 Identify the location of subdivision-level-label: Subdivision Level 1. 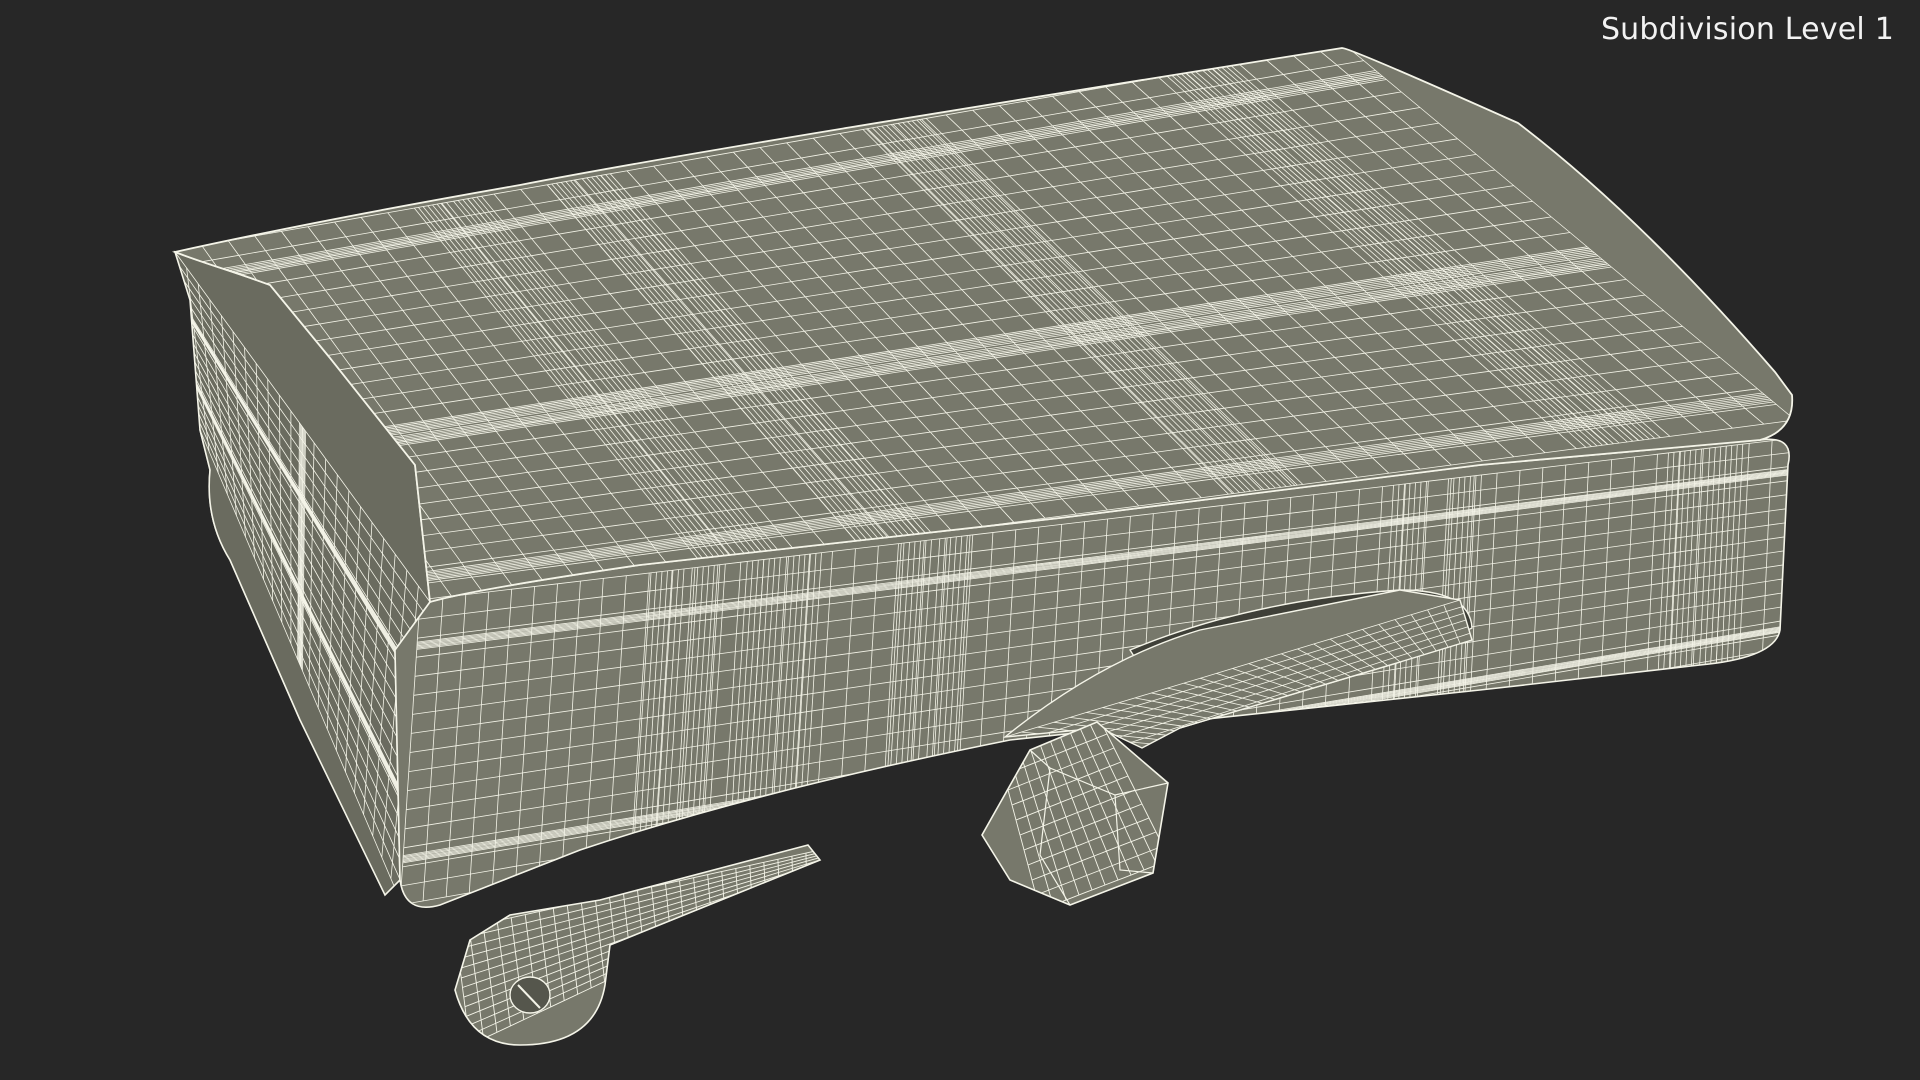
(1747, 29).